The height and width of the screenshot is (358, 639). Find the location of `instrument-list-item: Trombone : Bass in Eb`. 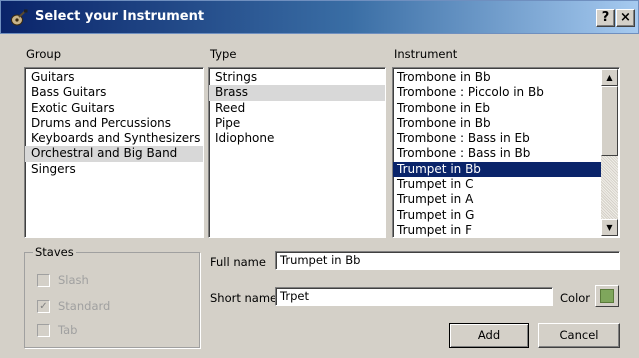

instrument-list-item: Trombone : Bass in Eb is located at coordinates (497, 138).